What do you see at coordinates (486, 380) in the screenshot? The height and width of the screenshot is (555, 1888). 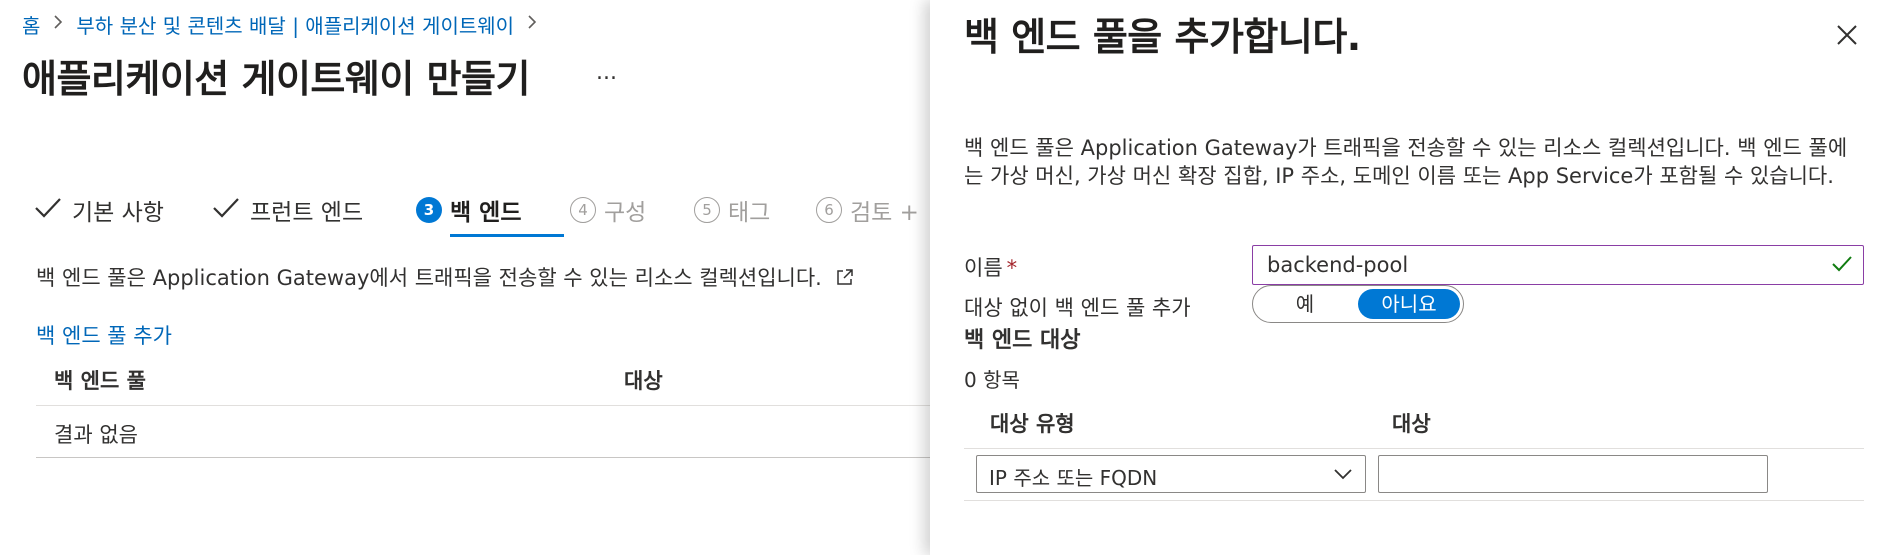 I see `backend-pools-table-header: 백 엔드 풀 대상` at bounding box center [486, 380].